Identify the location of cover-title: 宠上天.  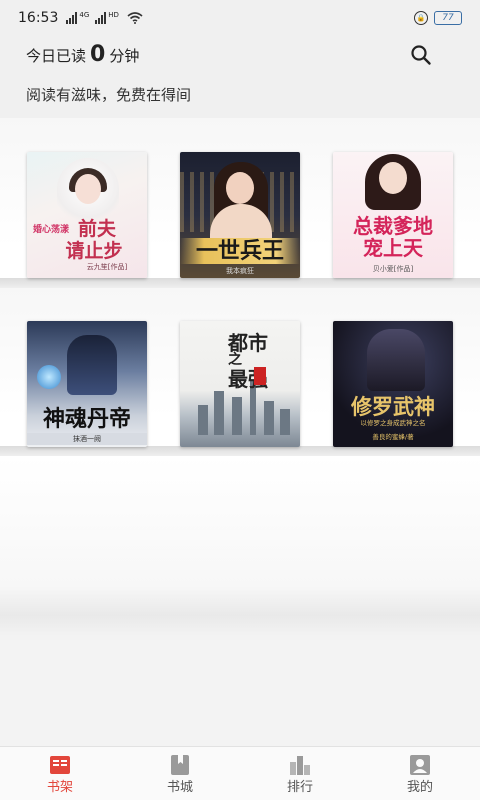
(393, 248).